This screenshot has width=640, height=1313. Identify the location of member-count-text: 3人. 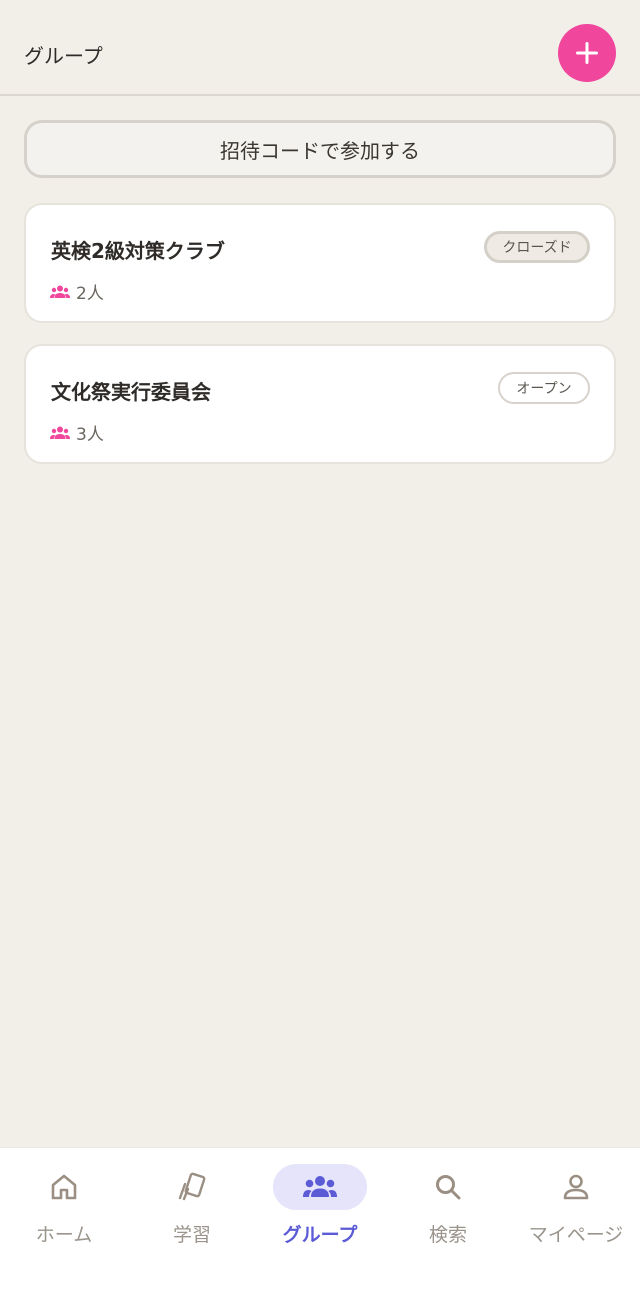
(90, 435).